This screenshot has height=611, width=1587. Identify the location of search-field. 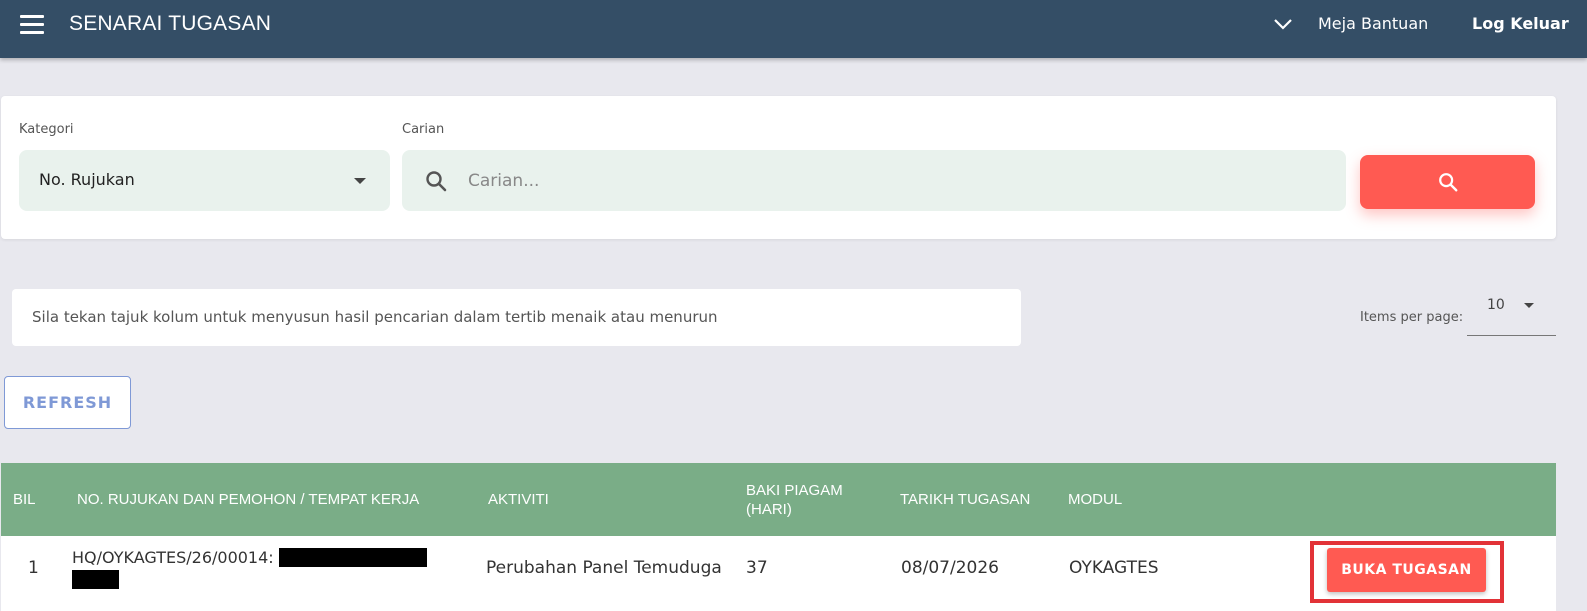
(874, 180).